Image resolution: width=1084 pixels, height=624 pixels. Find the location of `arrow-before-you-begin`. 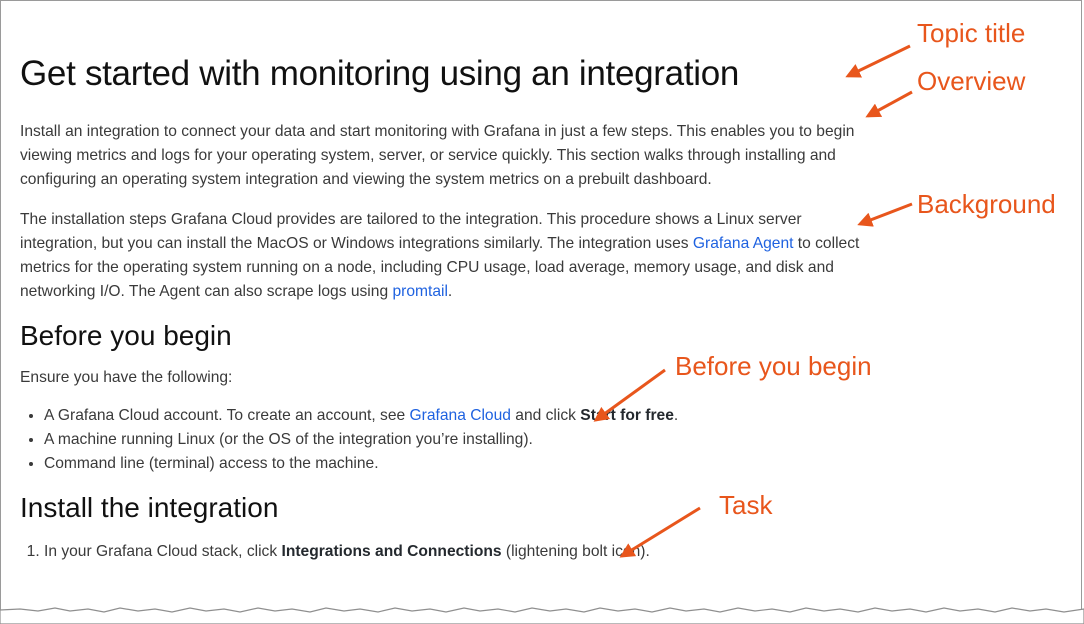

arrow-before-you-begin is located at coordinates (629, 395).